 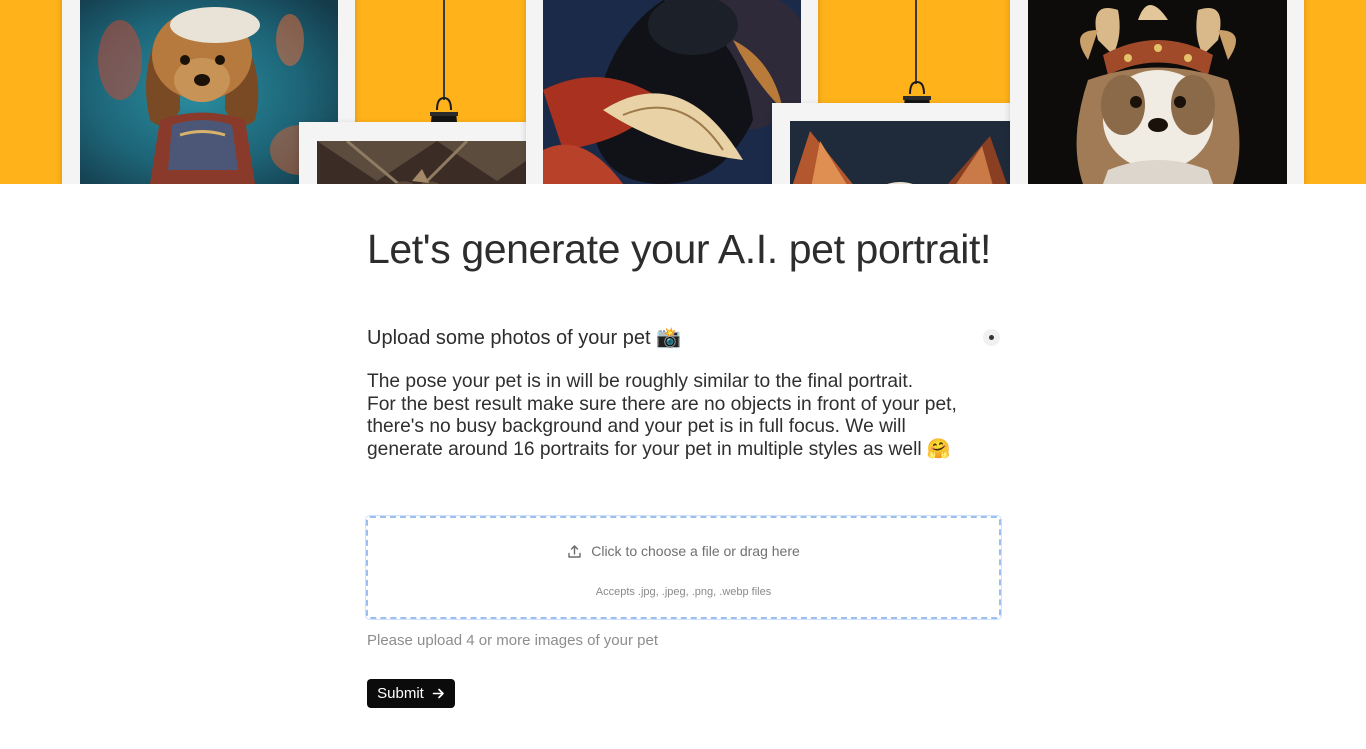 I want to click on dropzone-prompt: Click to choose a file or drag here, so click(x=683, y=551).